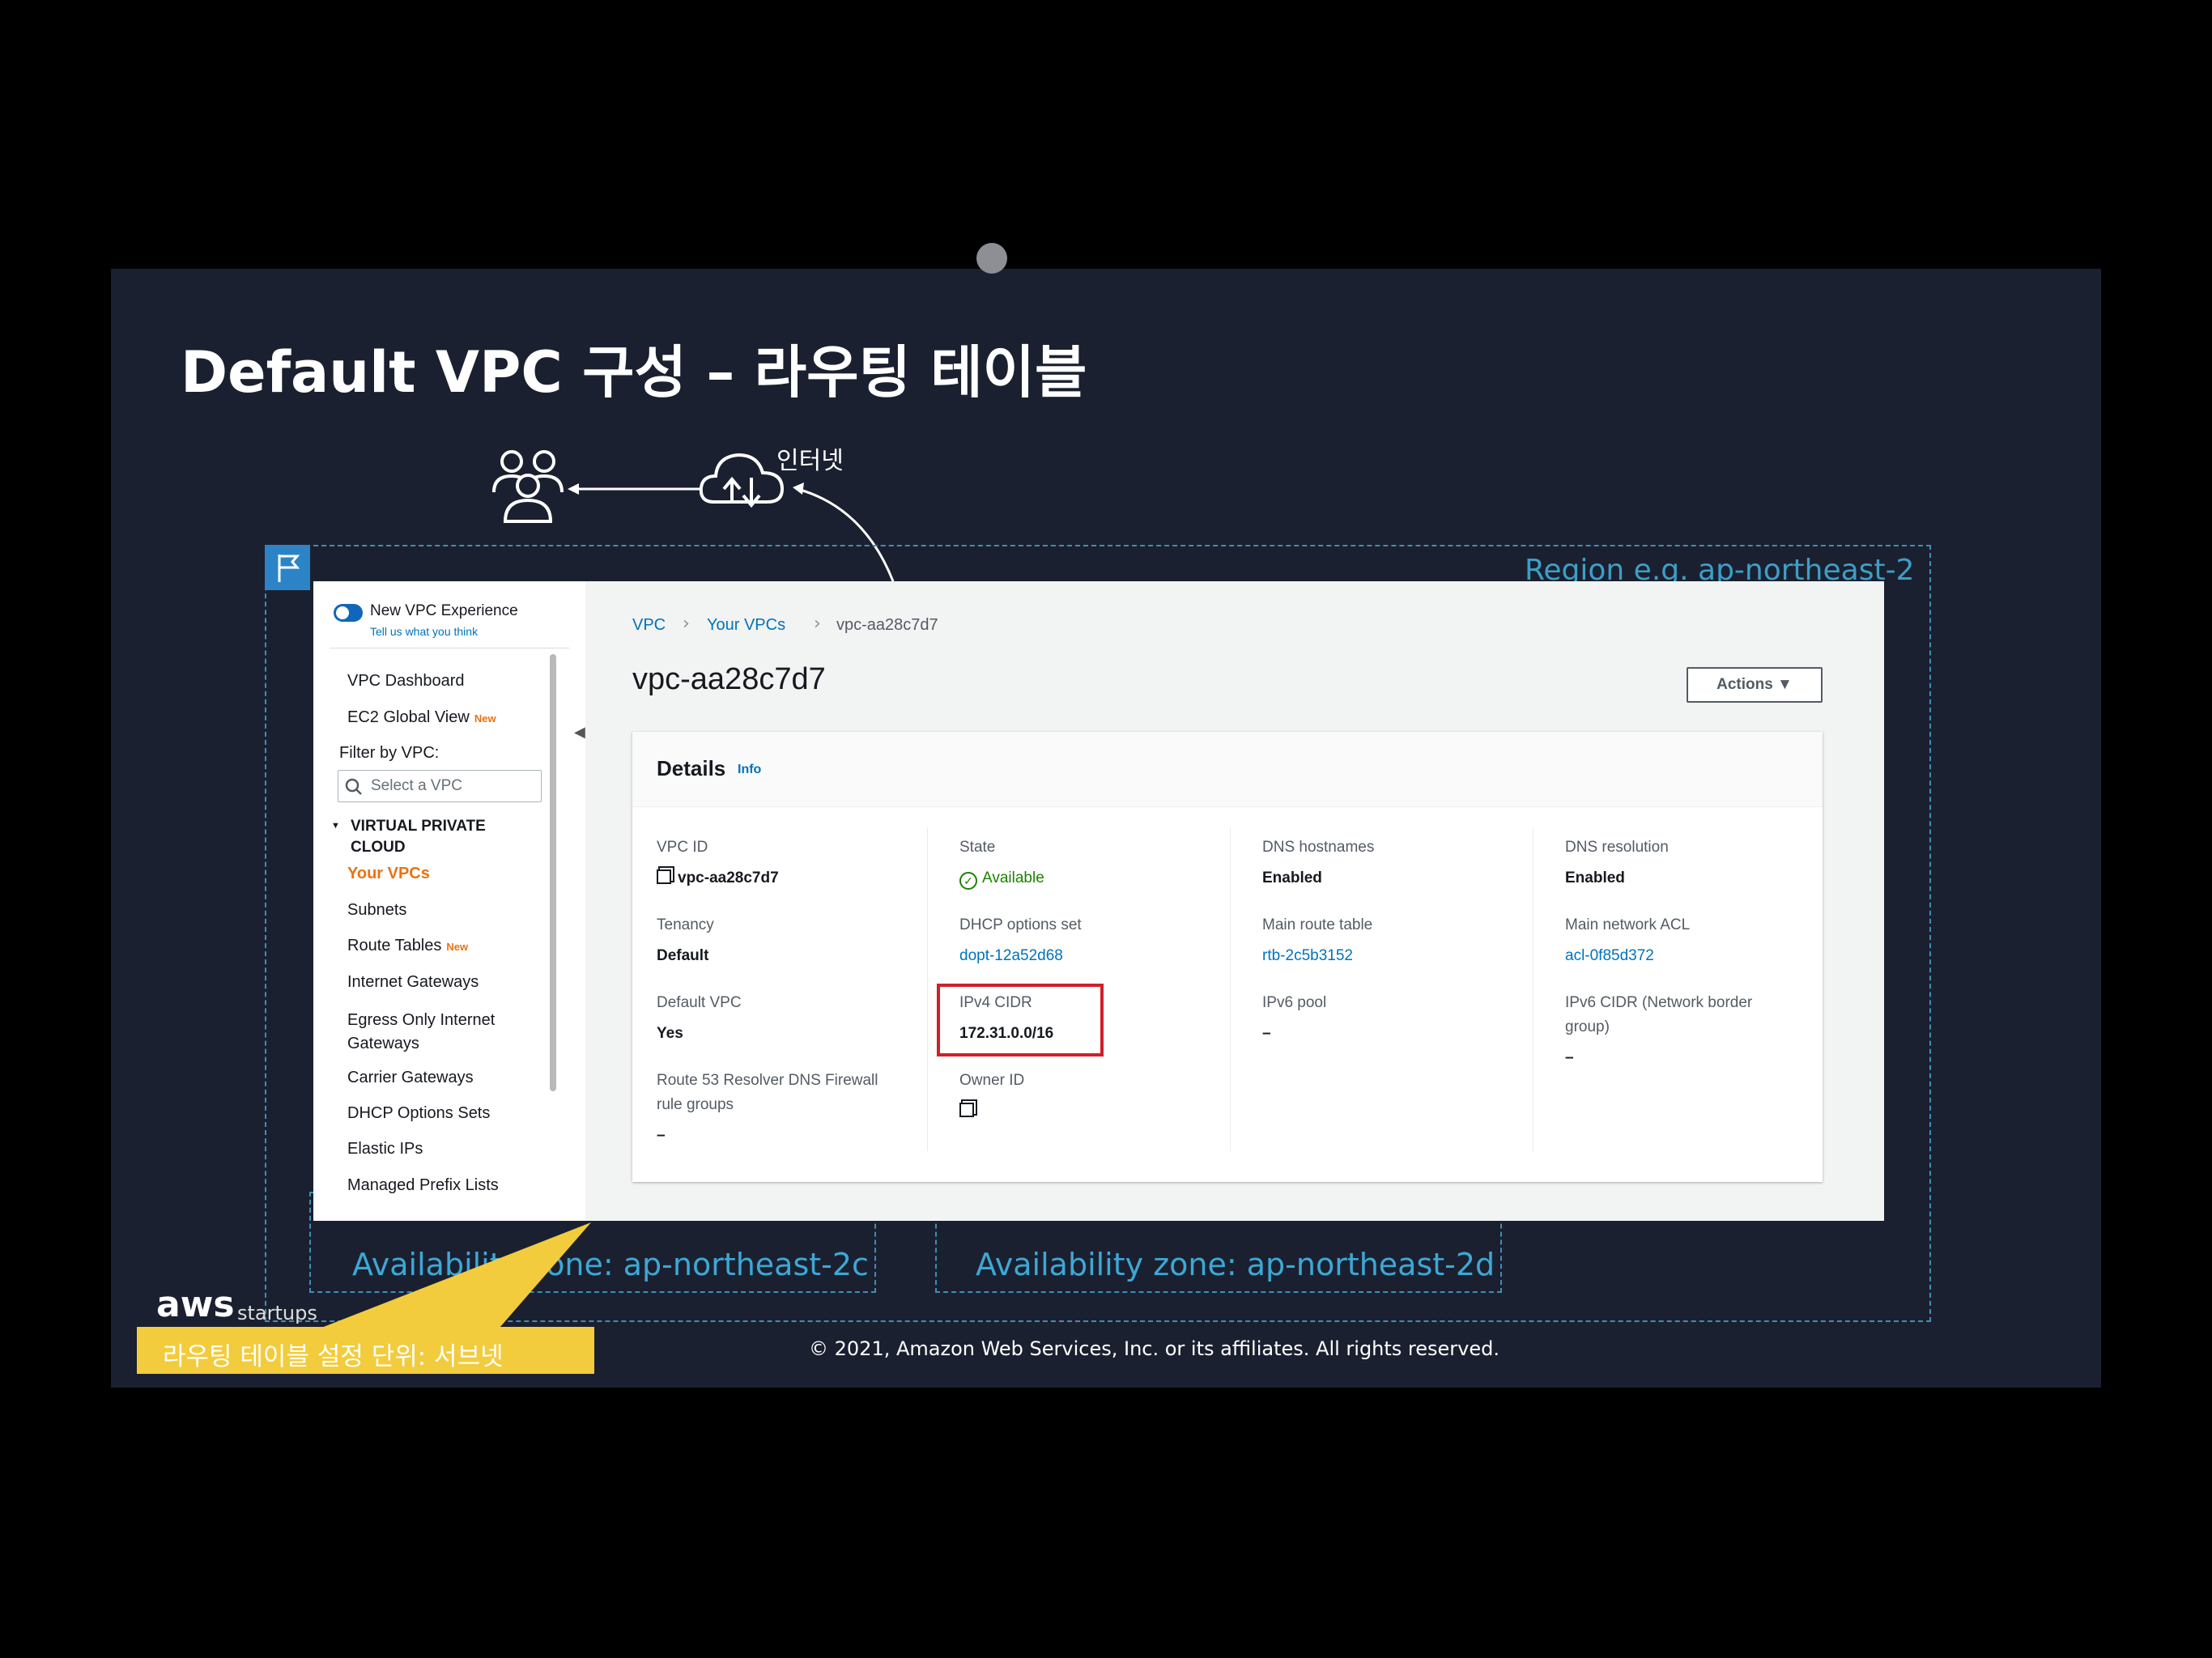  I want to click on slide-title: Default VPC 구성 – 라우팅 테이블, so click(634, 372).